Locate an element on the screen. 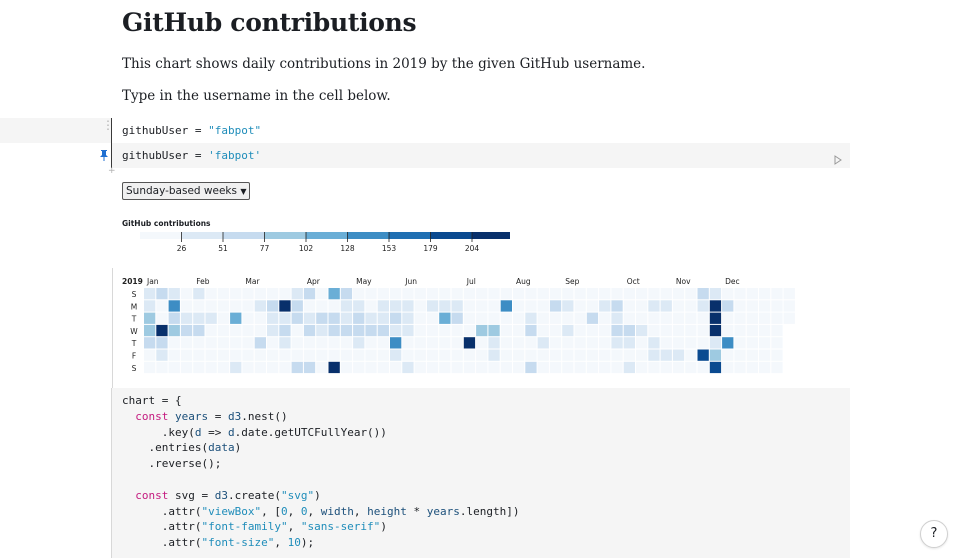 This screenshot has width=960, height=558. instruction-text: Type in the username in the cell below. is located at coordinates (256, 96).